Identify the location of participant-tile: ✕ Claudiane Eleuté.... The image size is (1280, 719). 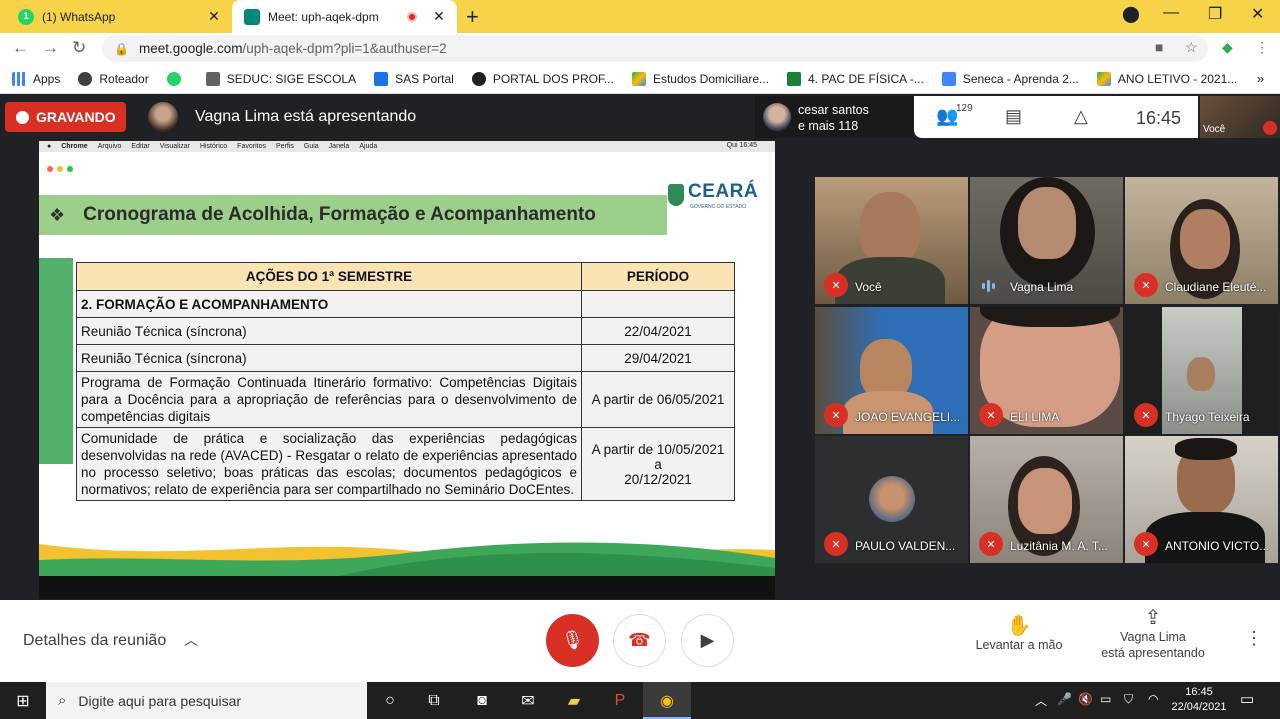
(1201, 240).